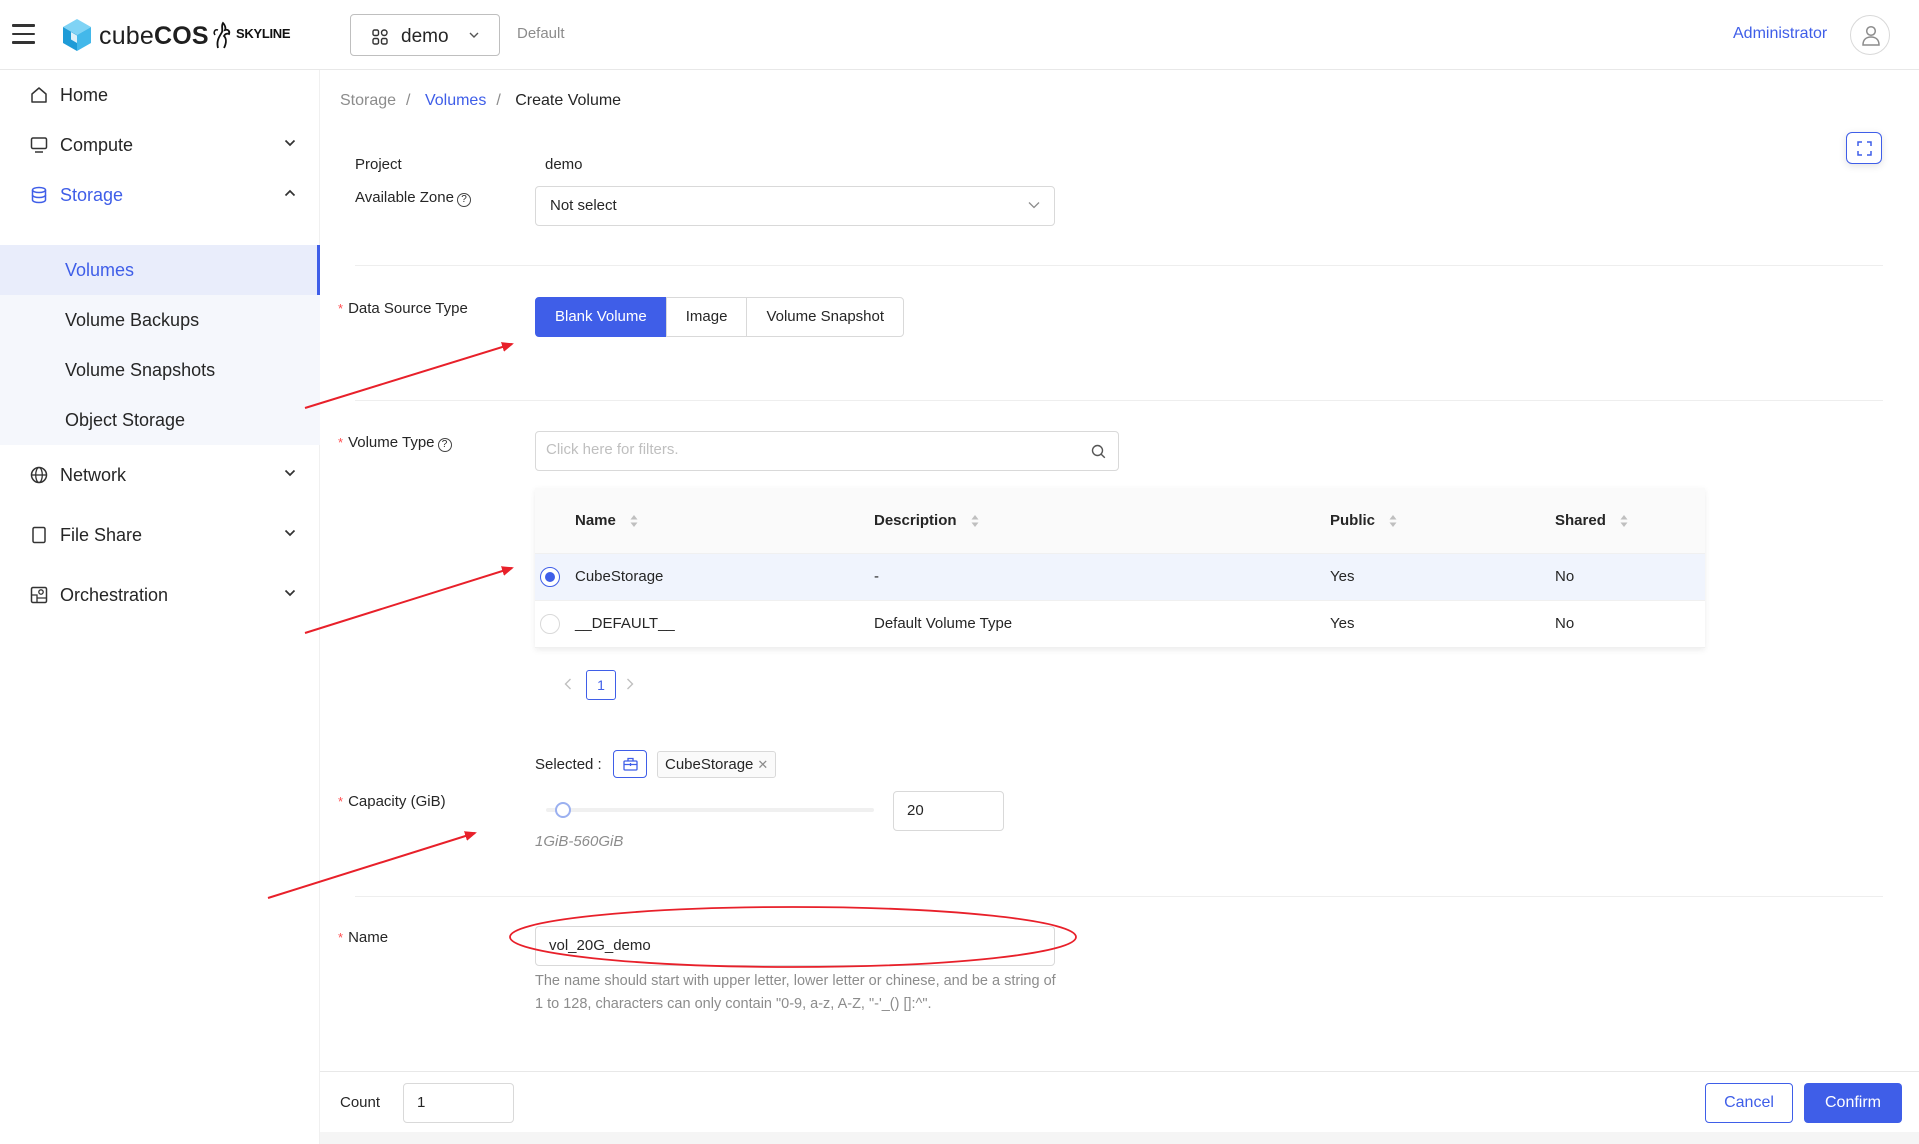  What do you see at coordinates (39, 195) in the screenshot?
I see `database-icon` at bounding box center [39, 195].